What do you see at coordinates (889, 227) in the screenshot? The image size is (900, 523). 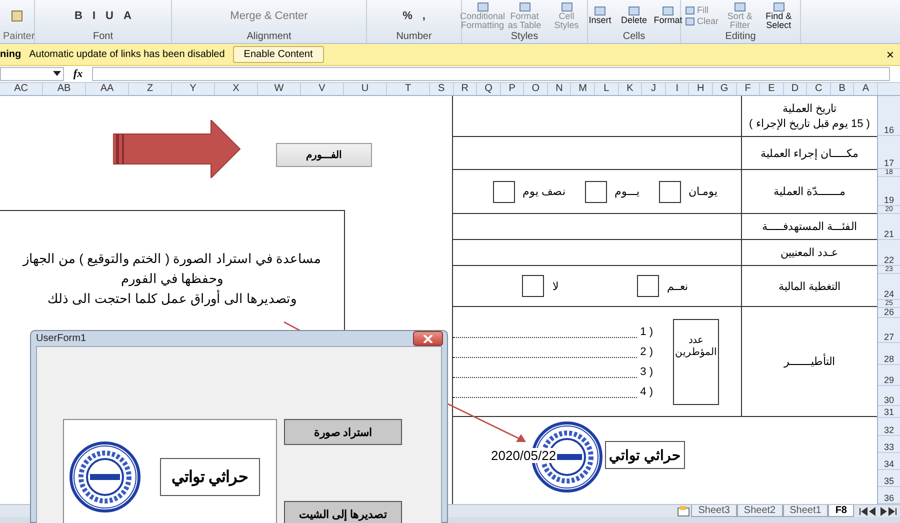 I see `row-number: 21` at bounding box center [889, 227].